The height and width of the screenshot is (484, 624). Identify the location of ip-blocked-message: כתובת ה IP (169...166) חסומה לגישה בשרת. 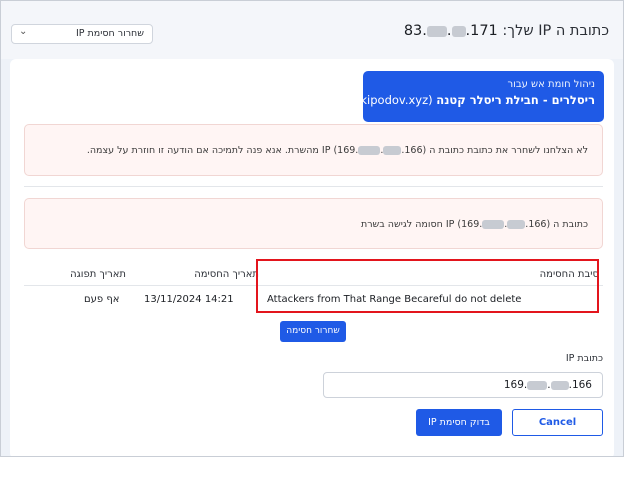
(474, 224).